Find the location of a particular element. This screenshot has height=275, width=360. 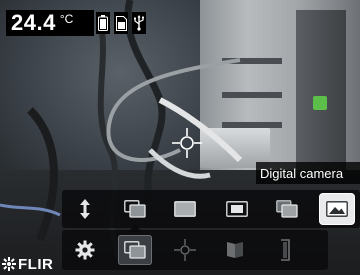

flip-button is located at coordinates (85, 209).